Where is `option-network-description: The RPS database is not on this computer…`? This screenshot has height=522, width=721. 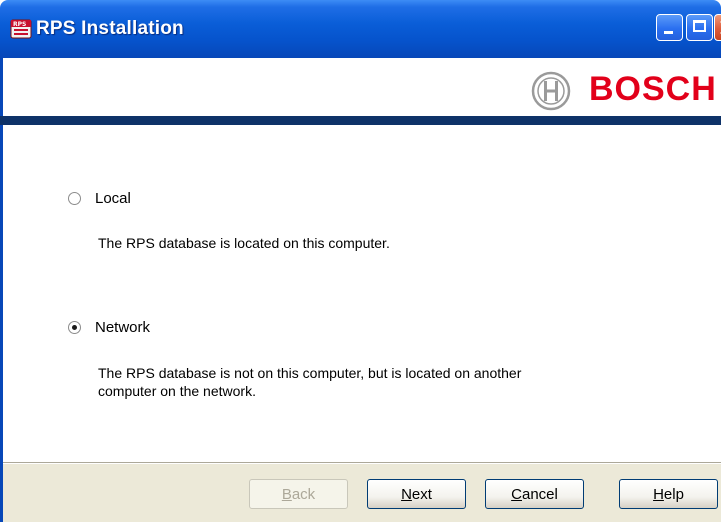 option-network-description: The RPS database is not on this computer… is located at coordinates (378, 382).